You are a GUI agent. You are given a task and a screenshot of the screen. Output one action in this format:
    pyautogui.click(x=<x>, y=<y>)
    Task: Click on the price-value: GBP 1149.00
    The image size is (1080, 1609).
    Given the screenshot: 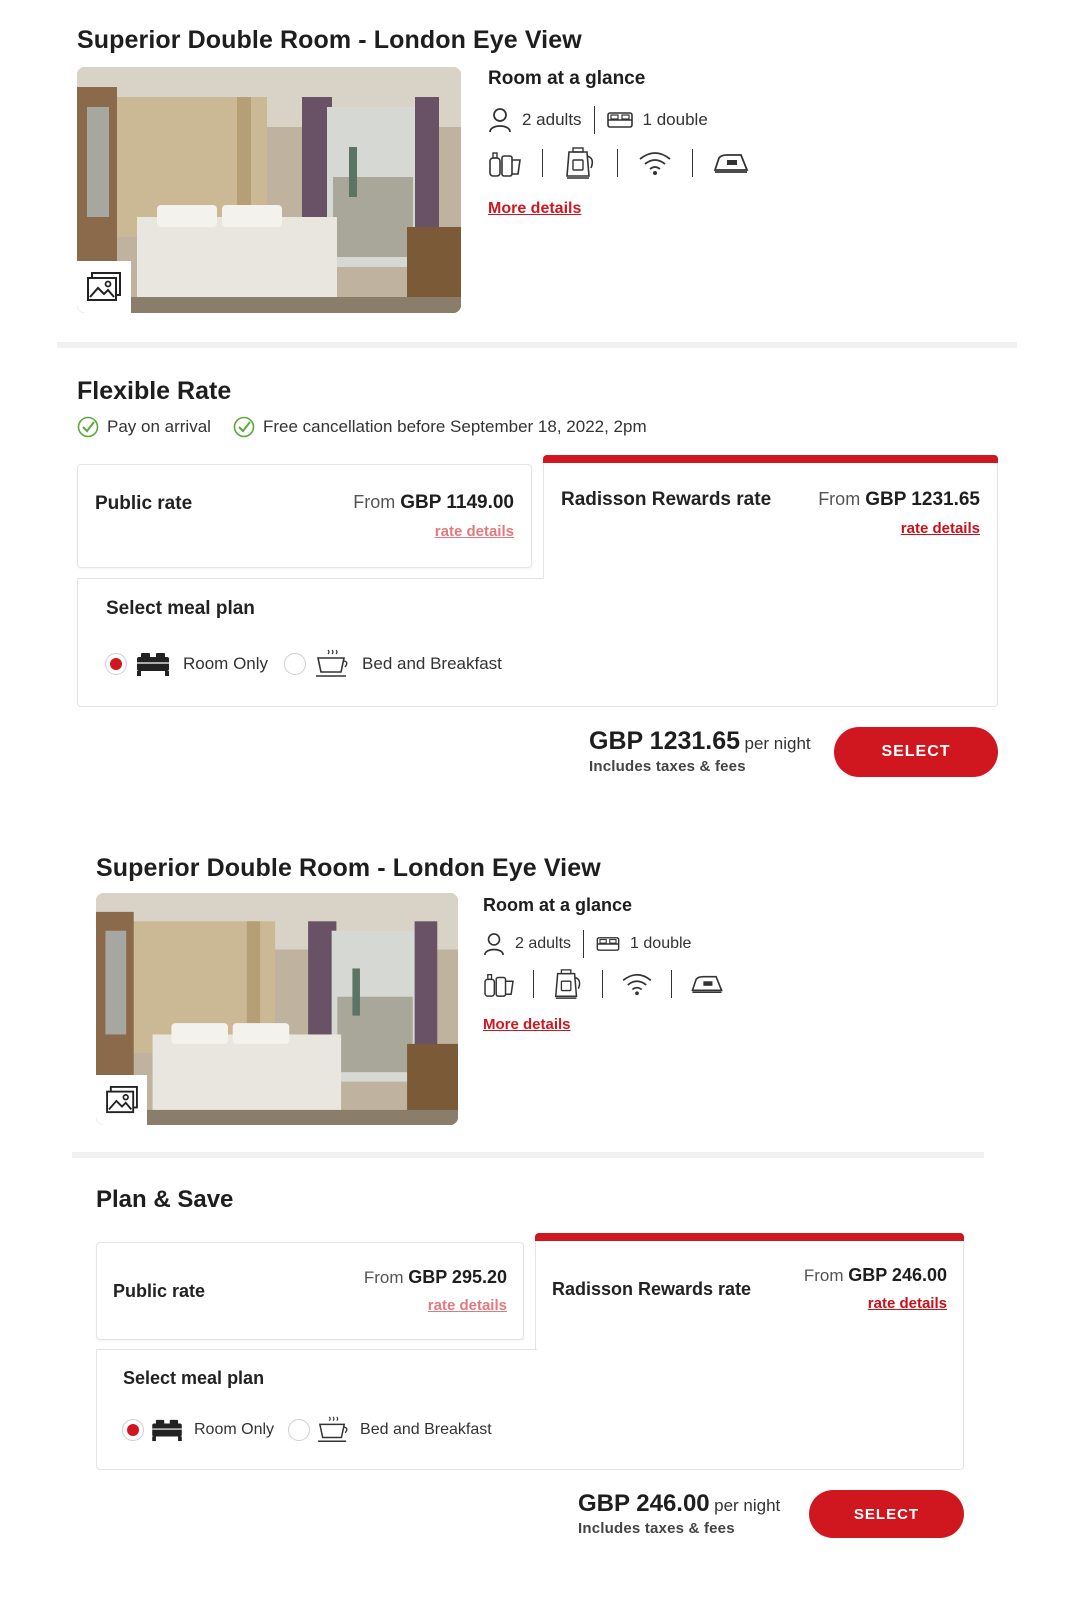 What is the action you would take?
    pyautogui.click(x=457, y=502)
    